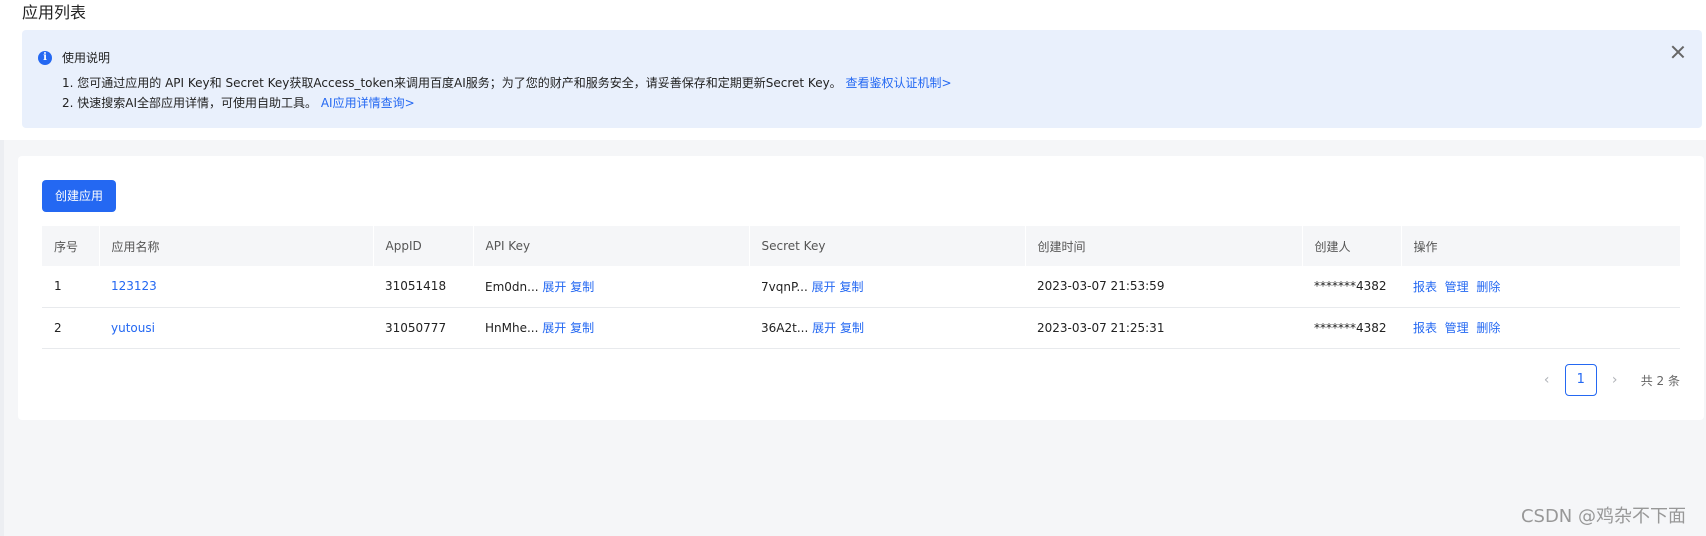 The height and width of the screenshot is (536, 1706). I want to click on page-1-button: 1, so click(1580, 380).